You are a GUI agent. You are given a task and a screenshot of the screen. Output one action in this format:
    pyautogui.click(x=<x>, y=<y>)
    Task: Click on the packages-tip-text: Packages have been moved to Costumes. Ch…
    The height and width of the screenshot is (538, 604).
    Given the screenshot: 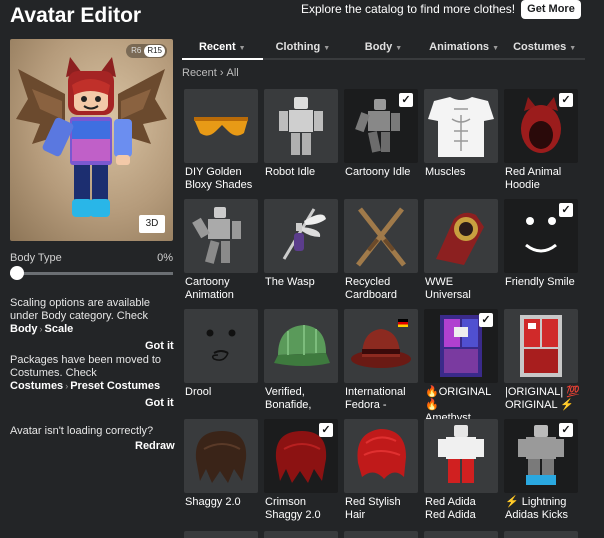 What is the action you would take?
    pyautogui.click(x=86, y=366)
    